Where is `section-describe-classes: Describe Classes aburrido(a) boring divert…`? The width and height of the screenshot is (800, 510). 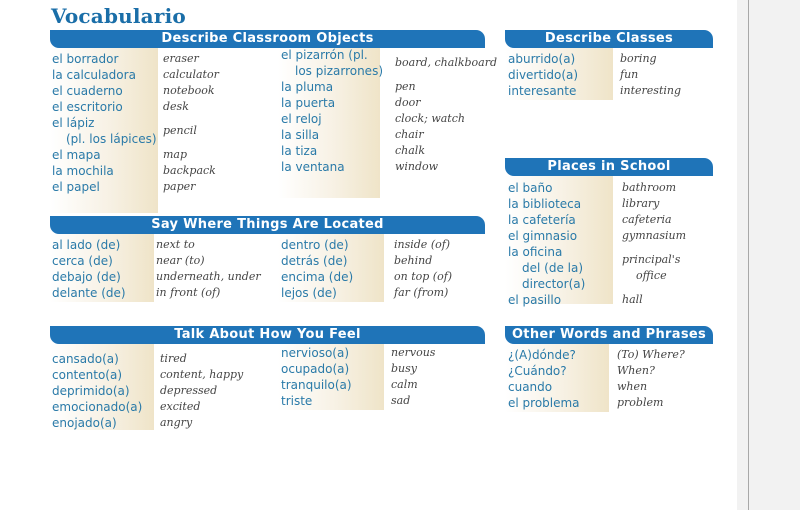
section-describe-classes: Describe Classes aburrido(a) boring divert… is located at coordinates (609, 66).